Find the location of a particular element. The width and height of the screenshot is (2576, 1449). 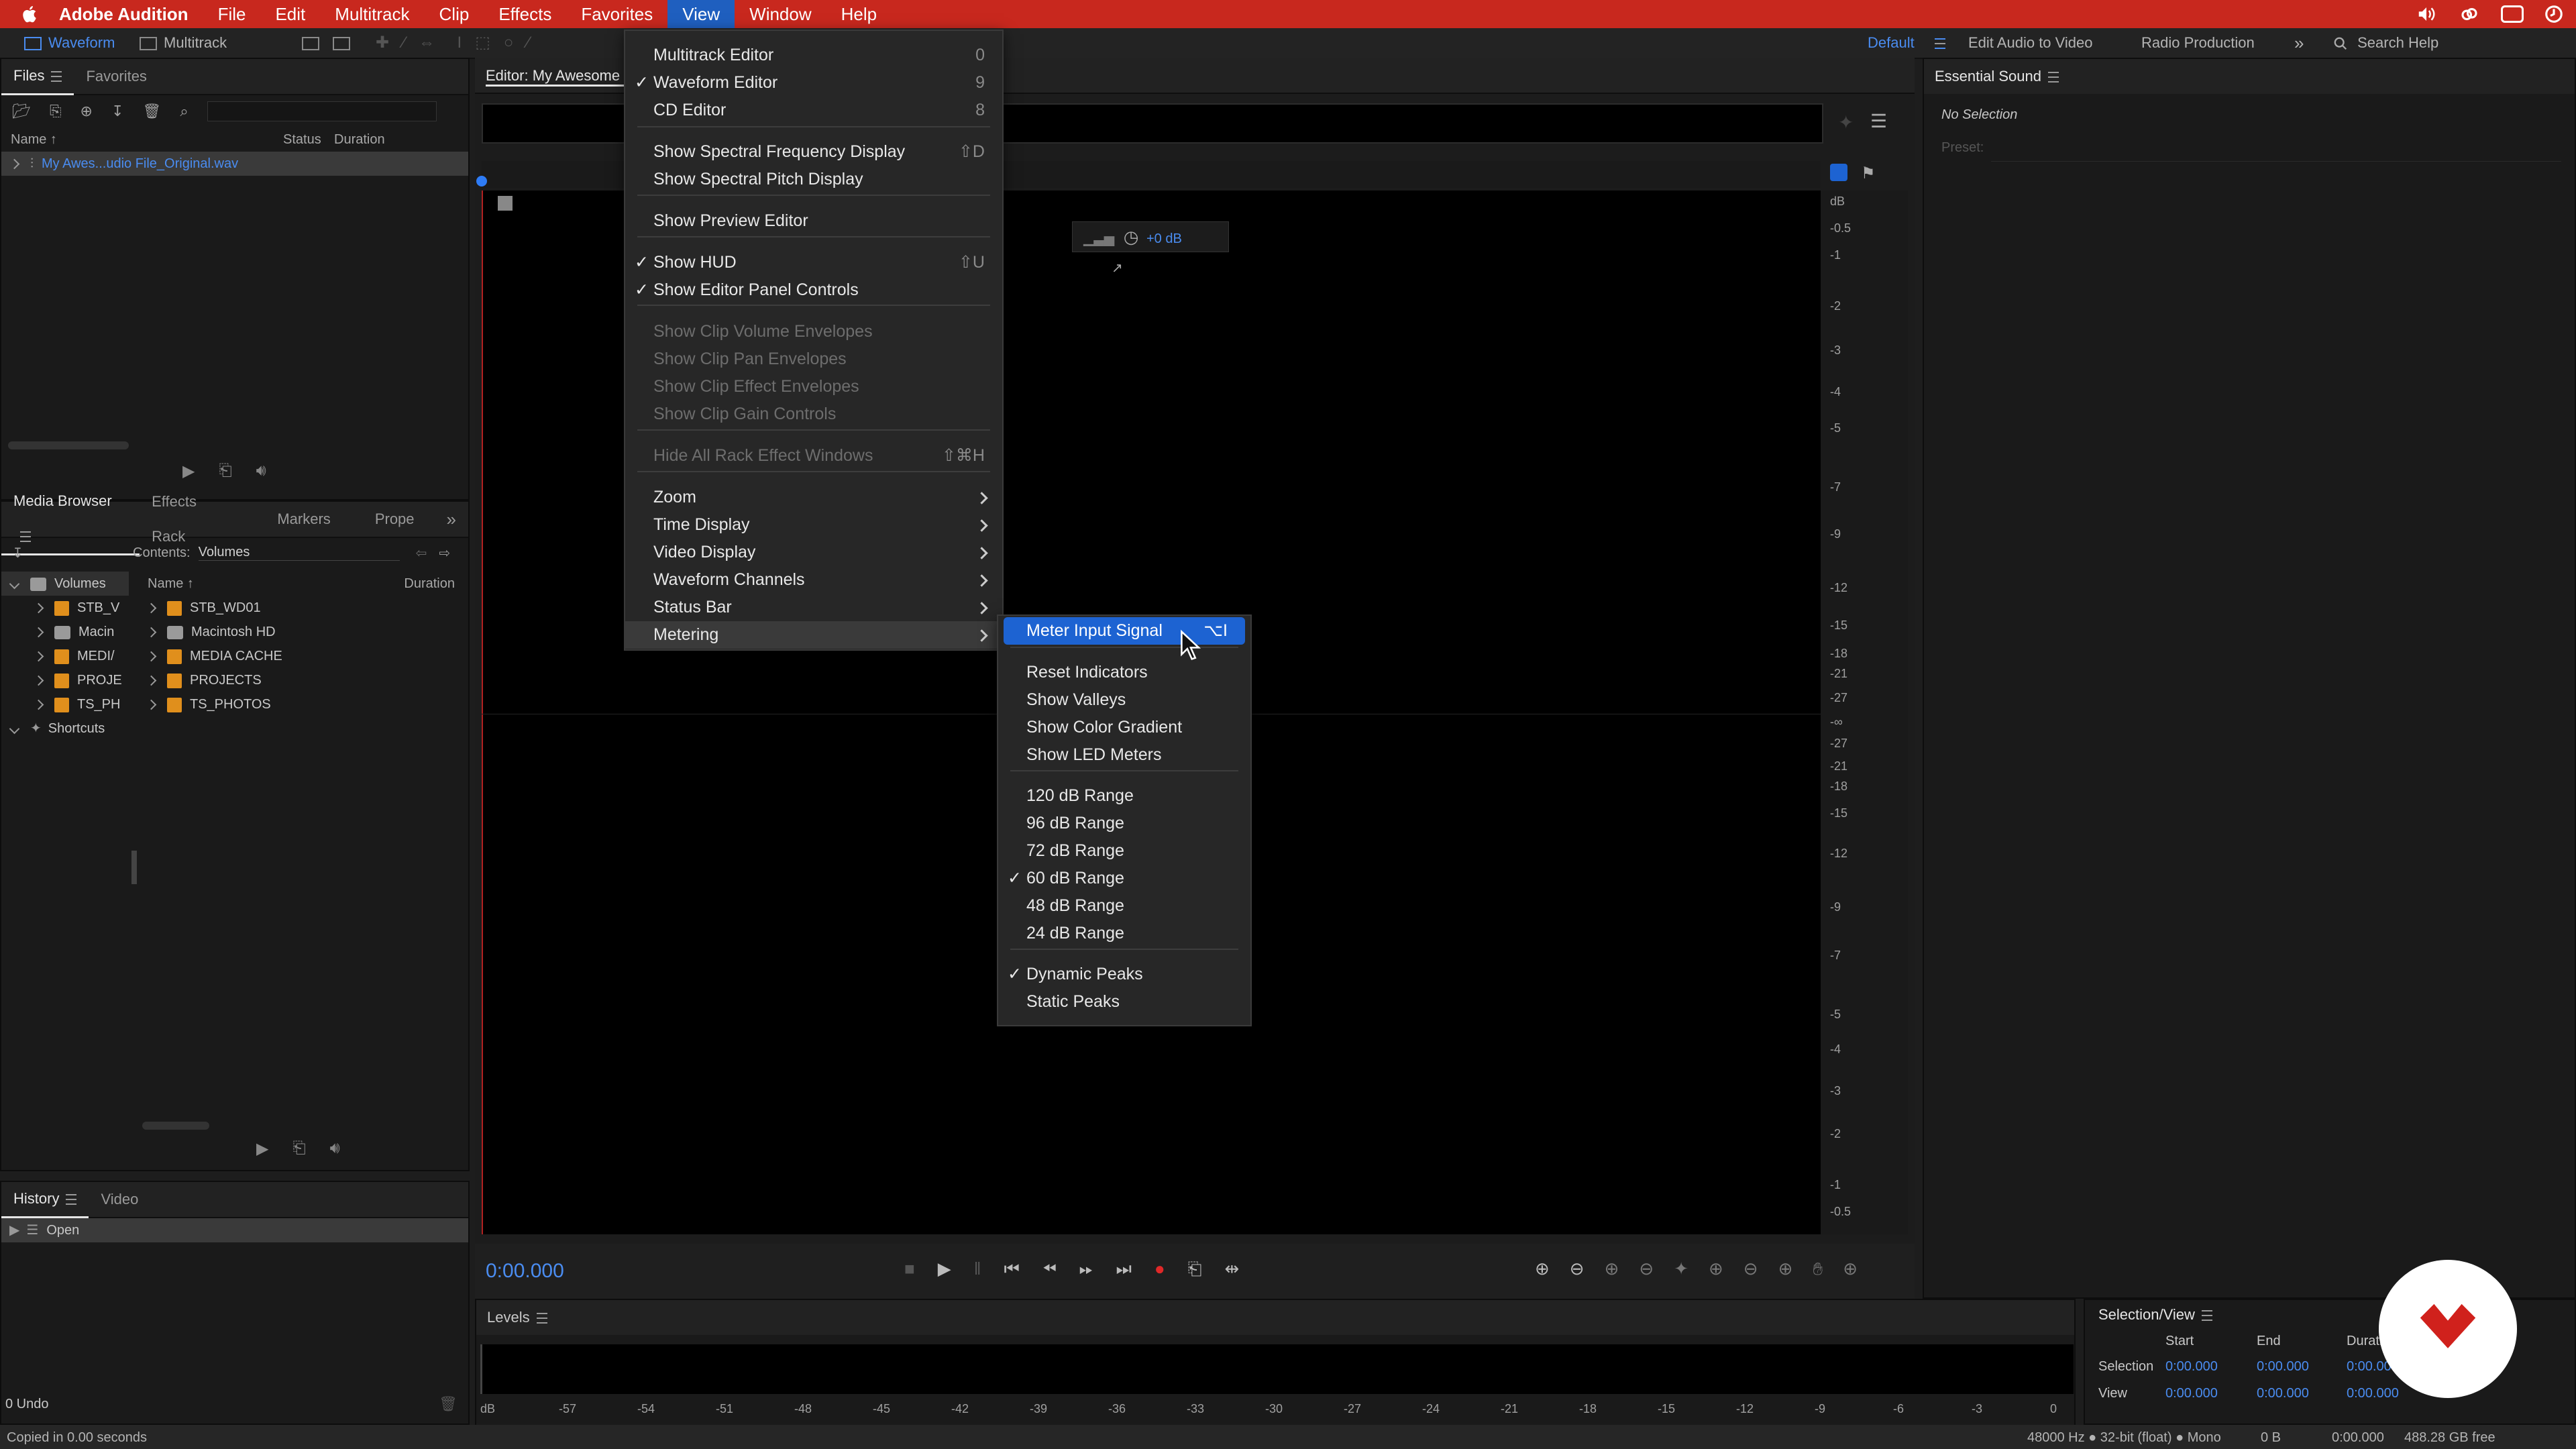

menu-multitrack: Multitrack is located at coordinates (372, 14).